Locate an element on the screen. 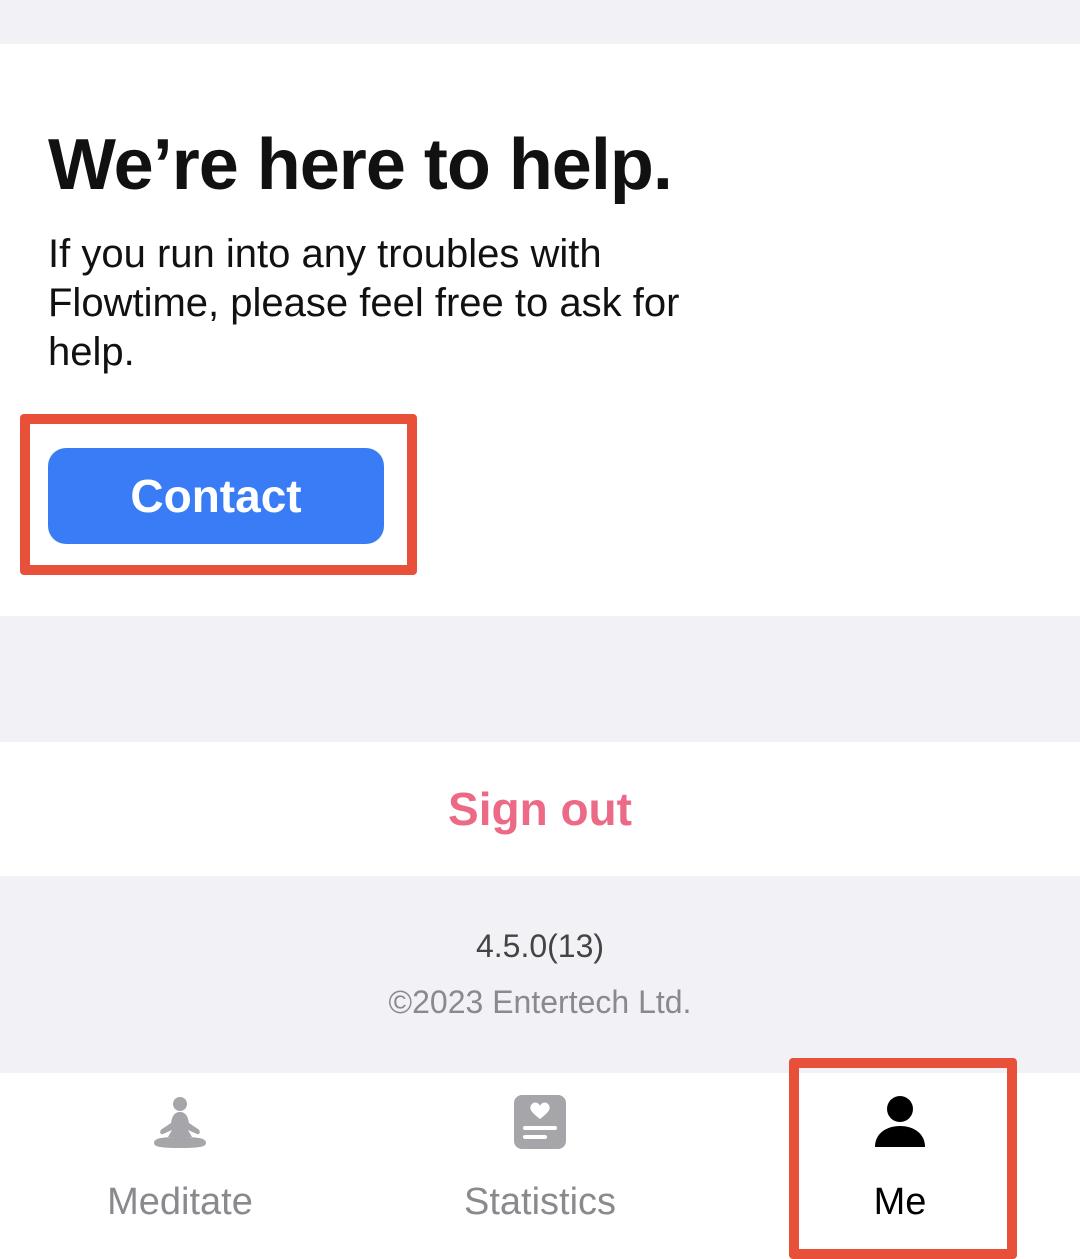 This screenshot has height=1259, width=1080. tab-me-label: Me is located at coordinates (900, 1202).